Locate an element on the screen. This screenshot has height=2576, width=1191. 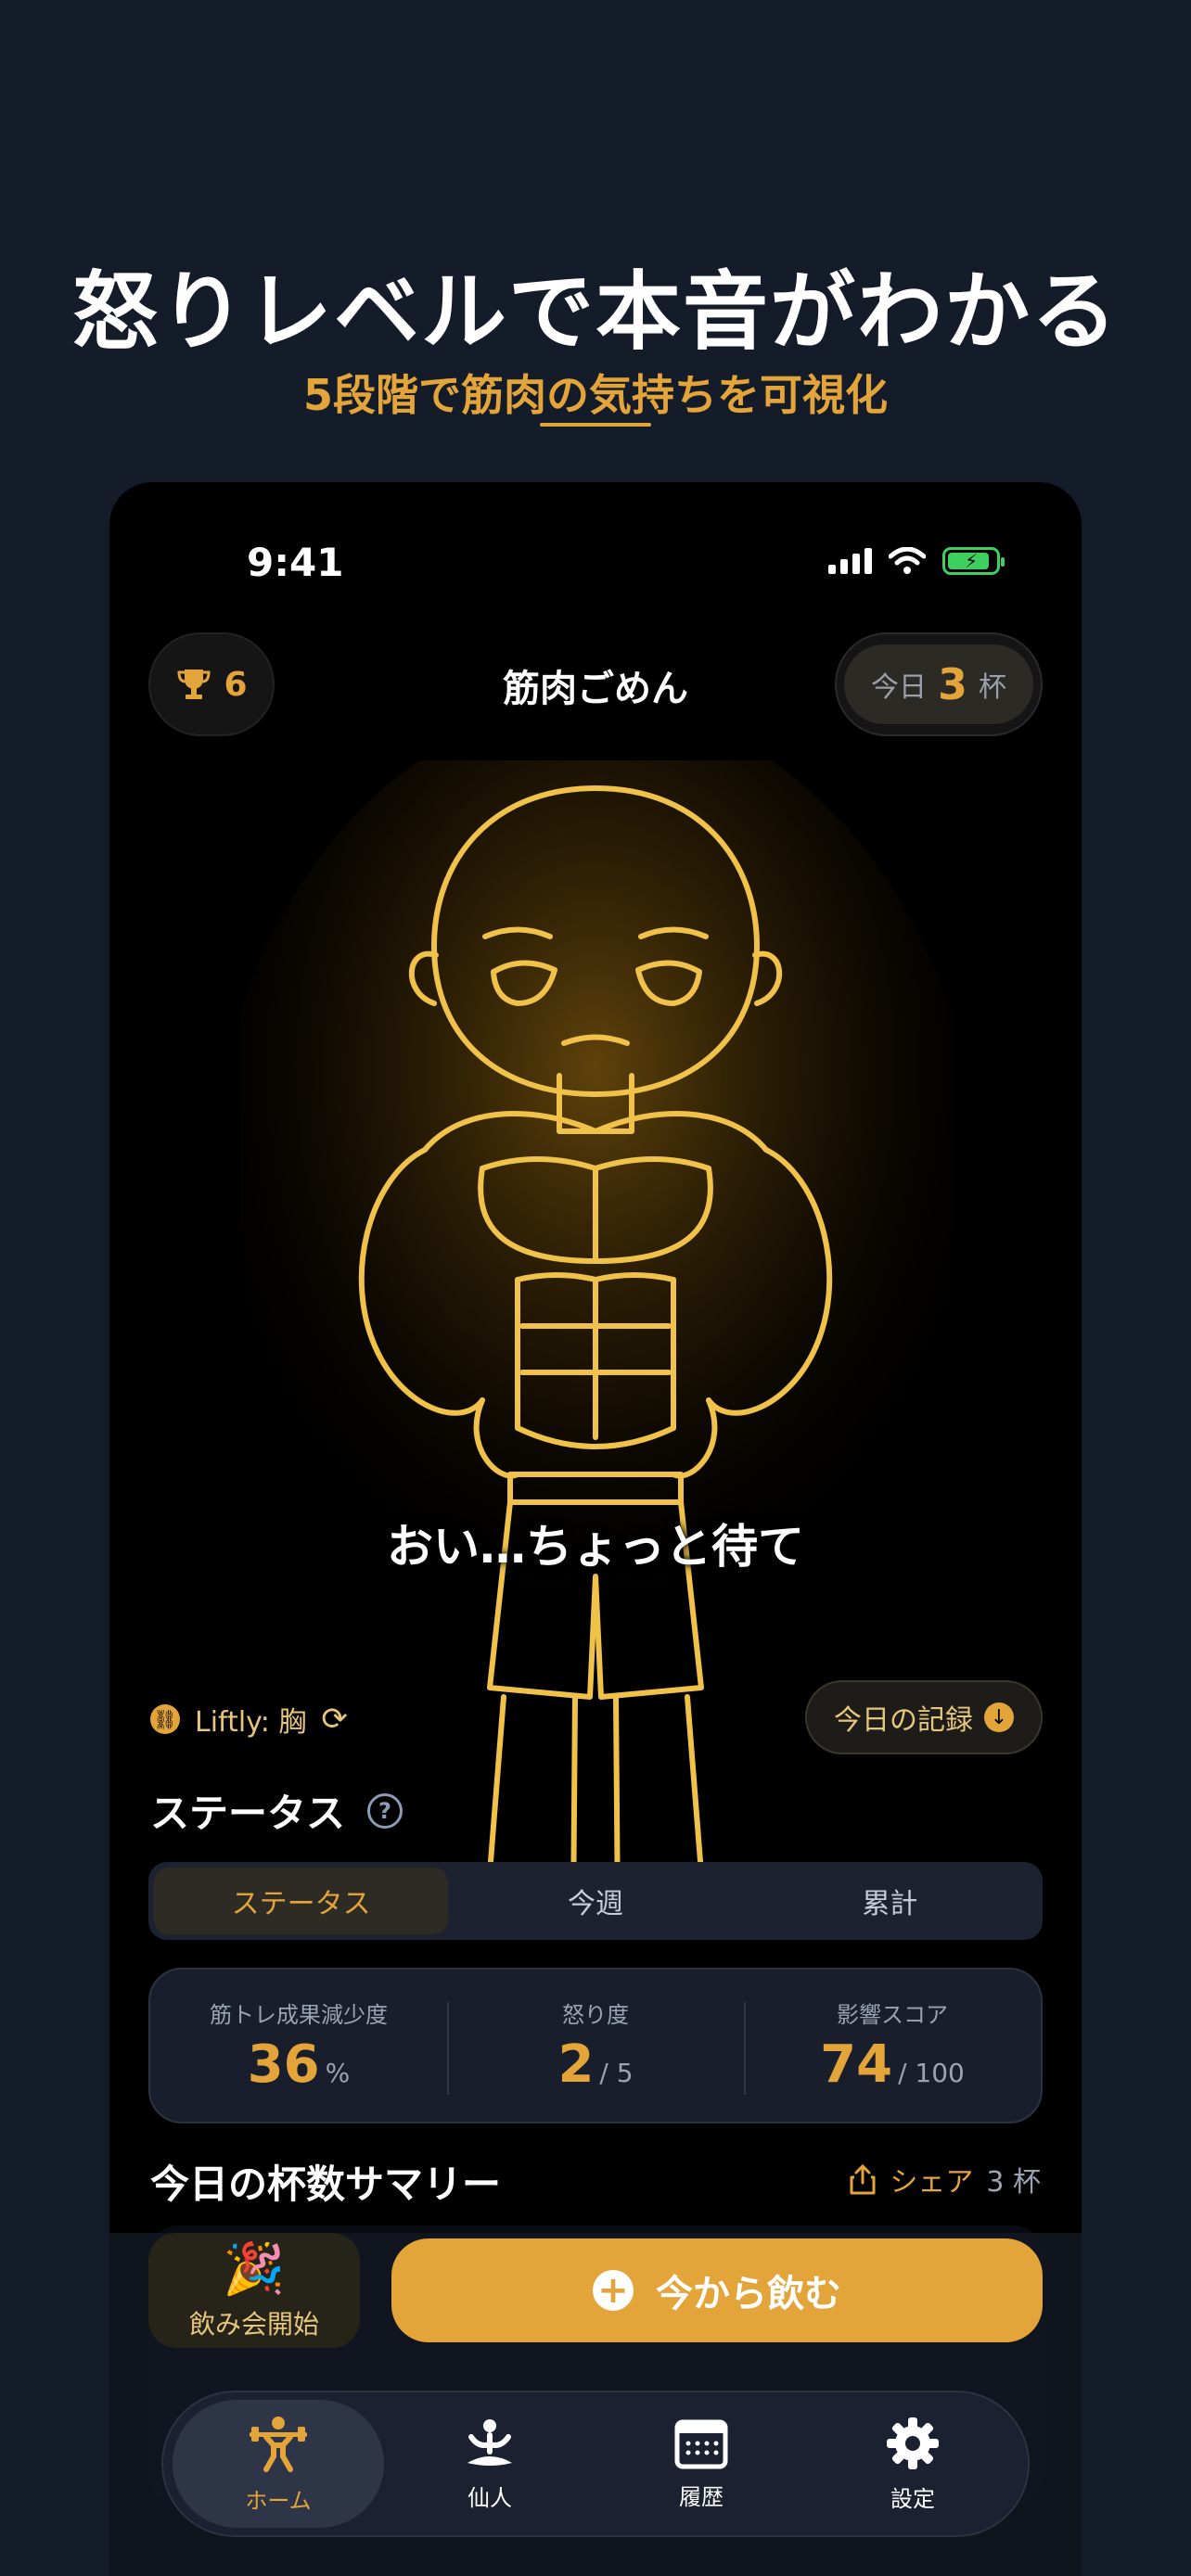
tab-home: ホーム is located at coordinates (278, 2464).